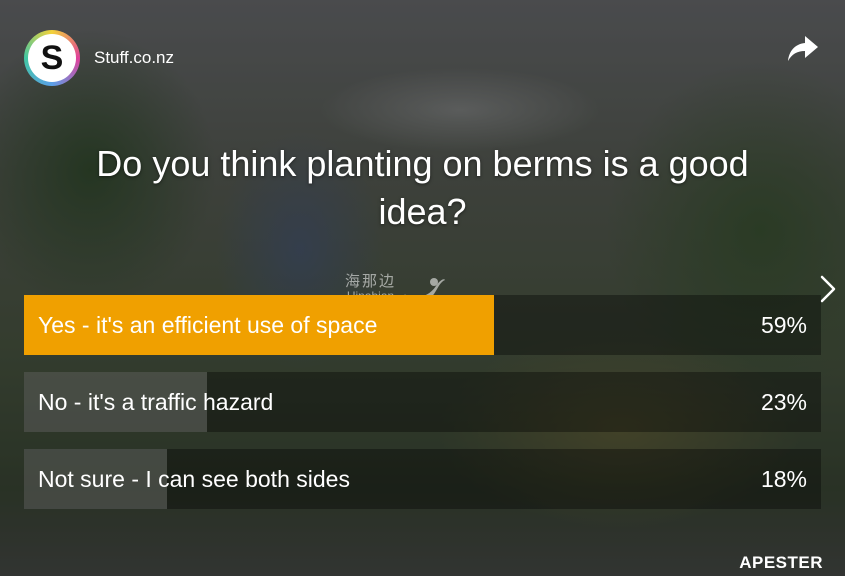  I want to click on watermark-chinese: 海那边, so click(371, 281).